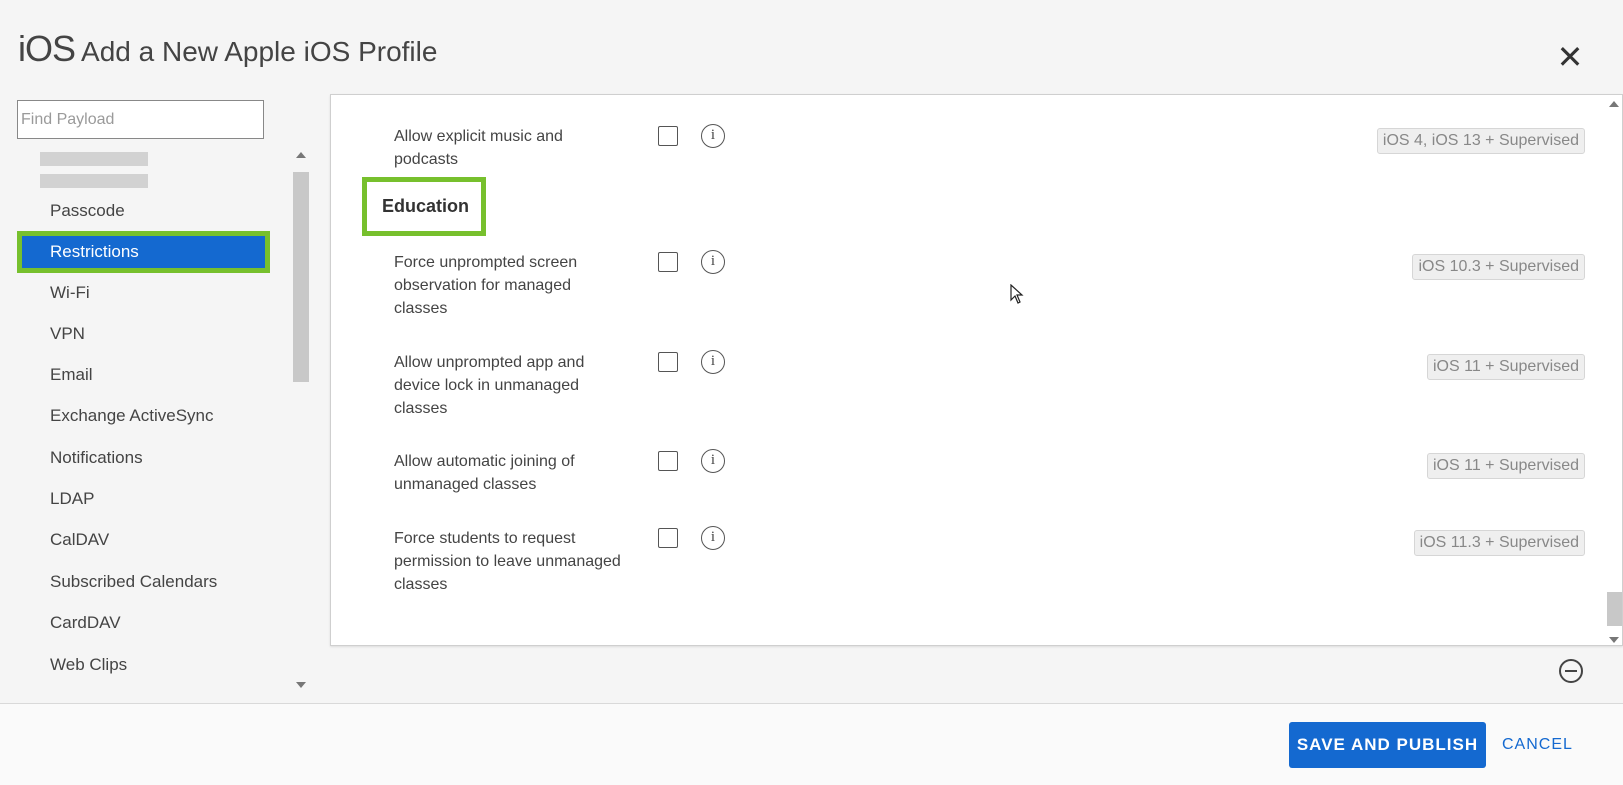 This screenshot has width=1623, height=785. Describe the element at coordinates (142, 665) in the screenshot. I see `sidebar-item-web-clips: Web Clips` at that location.